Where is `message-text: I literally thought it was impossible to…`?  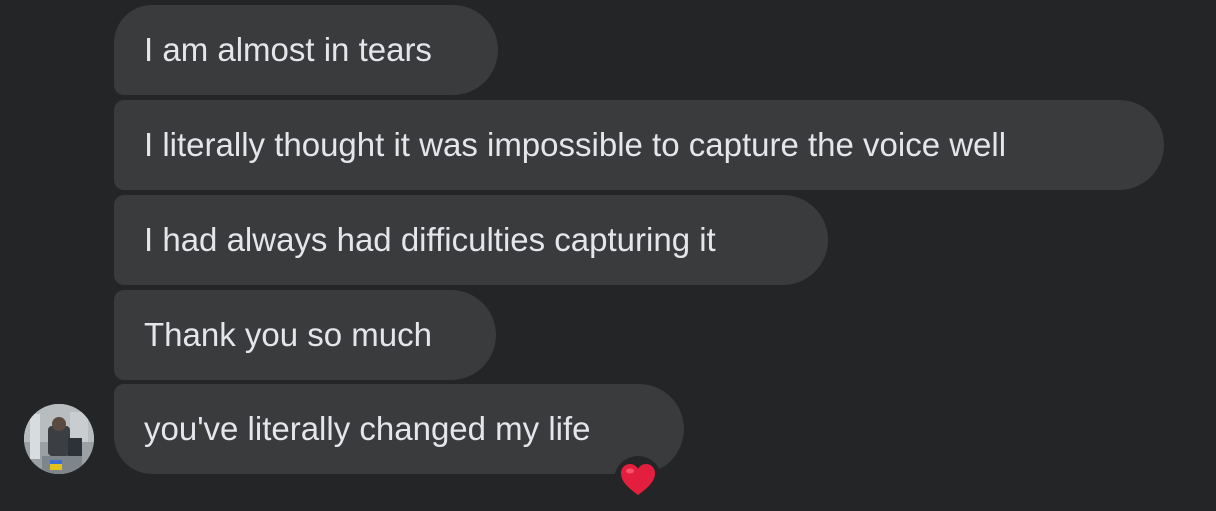 message-text: I literally thought it was impossible to… is located at coordinates (575, 144).